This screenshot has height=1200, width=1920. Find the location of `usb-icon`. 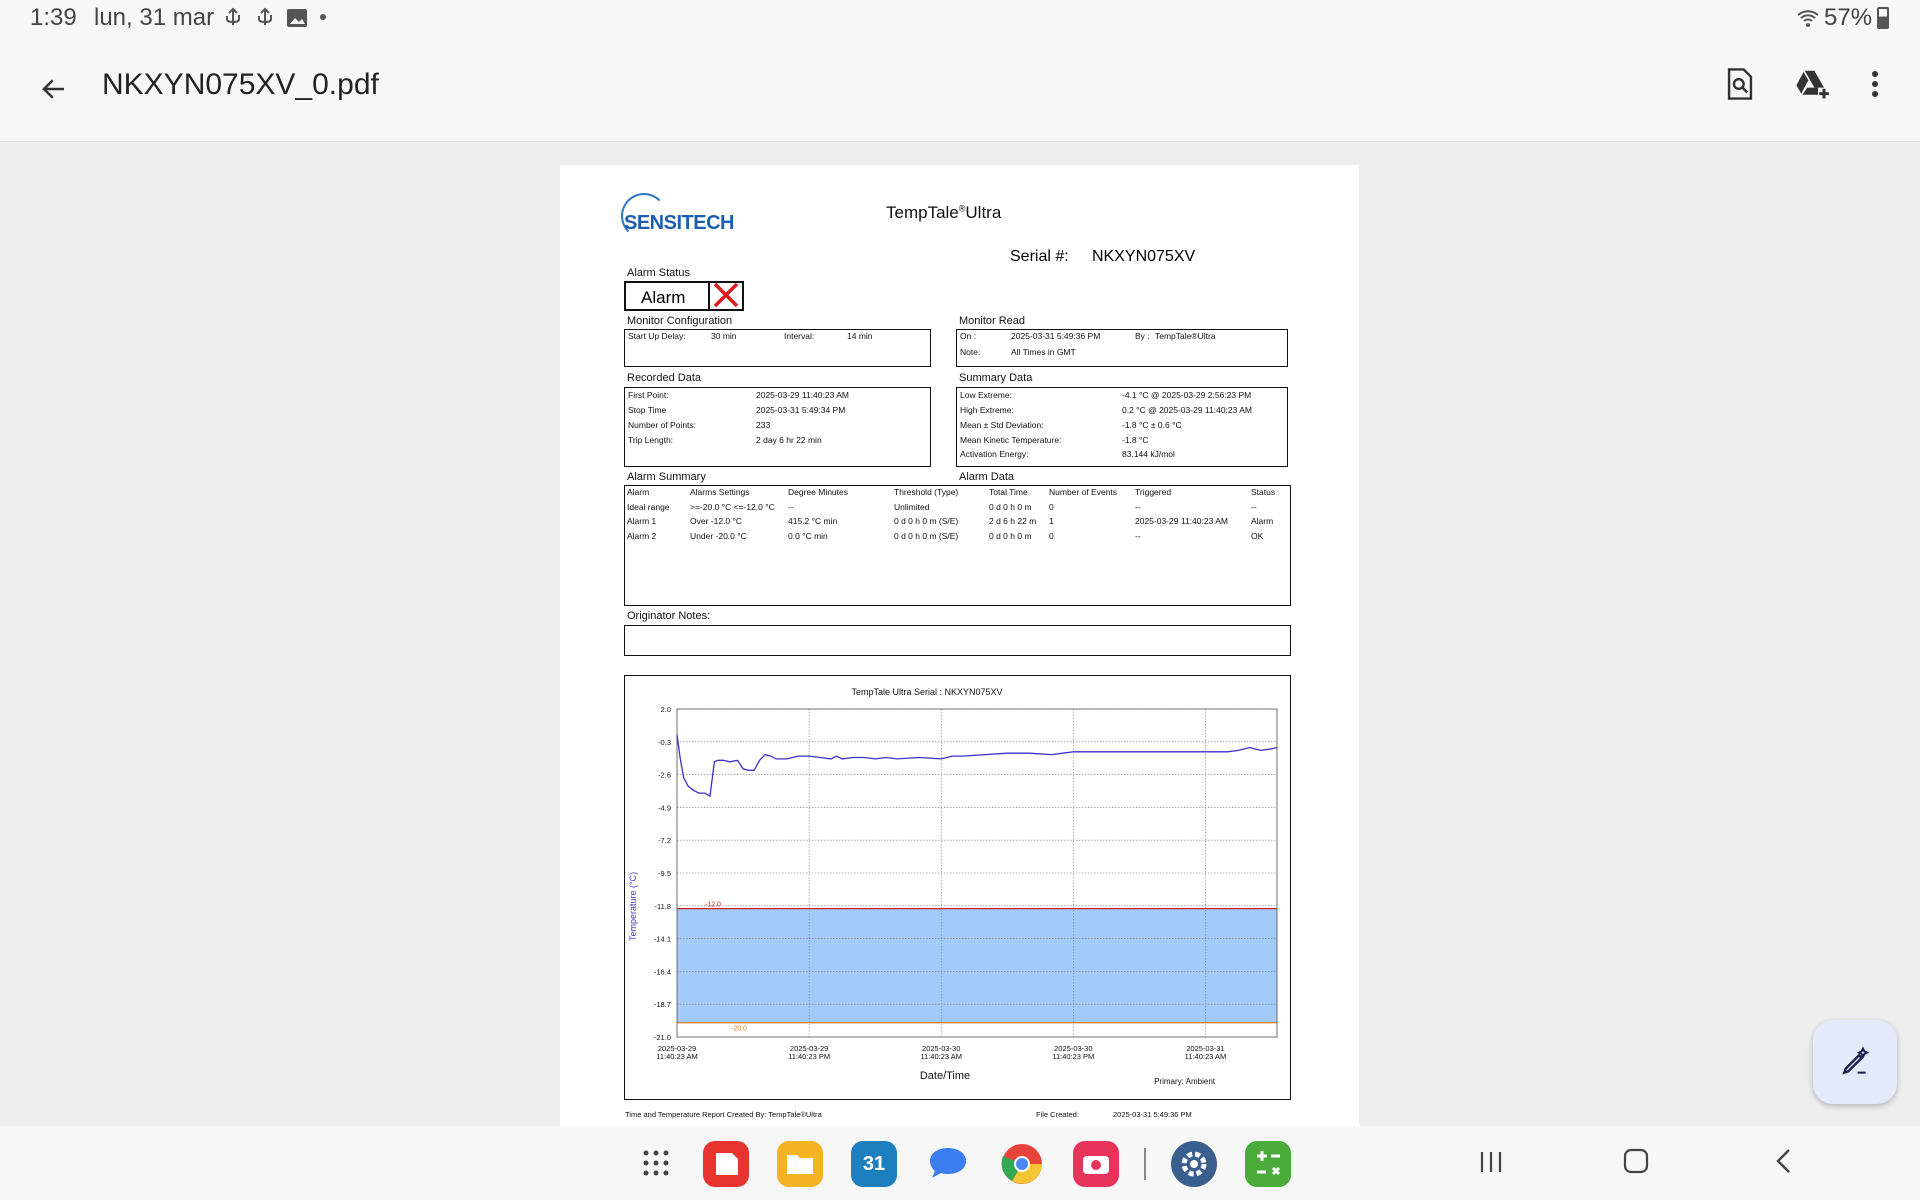

usb-icon is located at coordinates (265, 18).